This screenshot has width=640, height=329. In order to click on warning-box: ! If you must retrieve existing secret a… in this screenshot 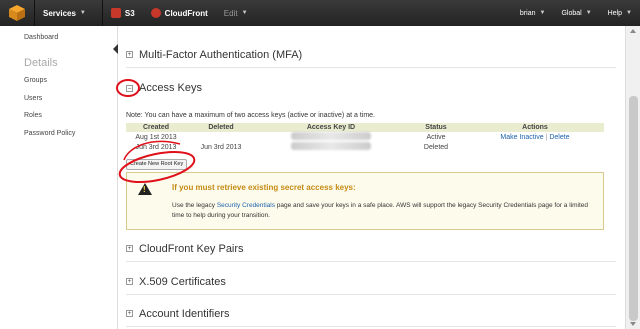, I will do `click(365, 201)`.